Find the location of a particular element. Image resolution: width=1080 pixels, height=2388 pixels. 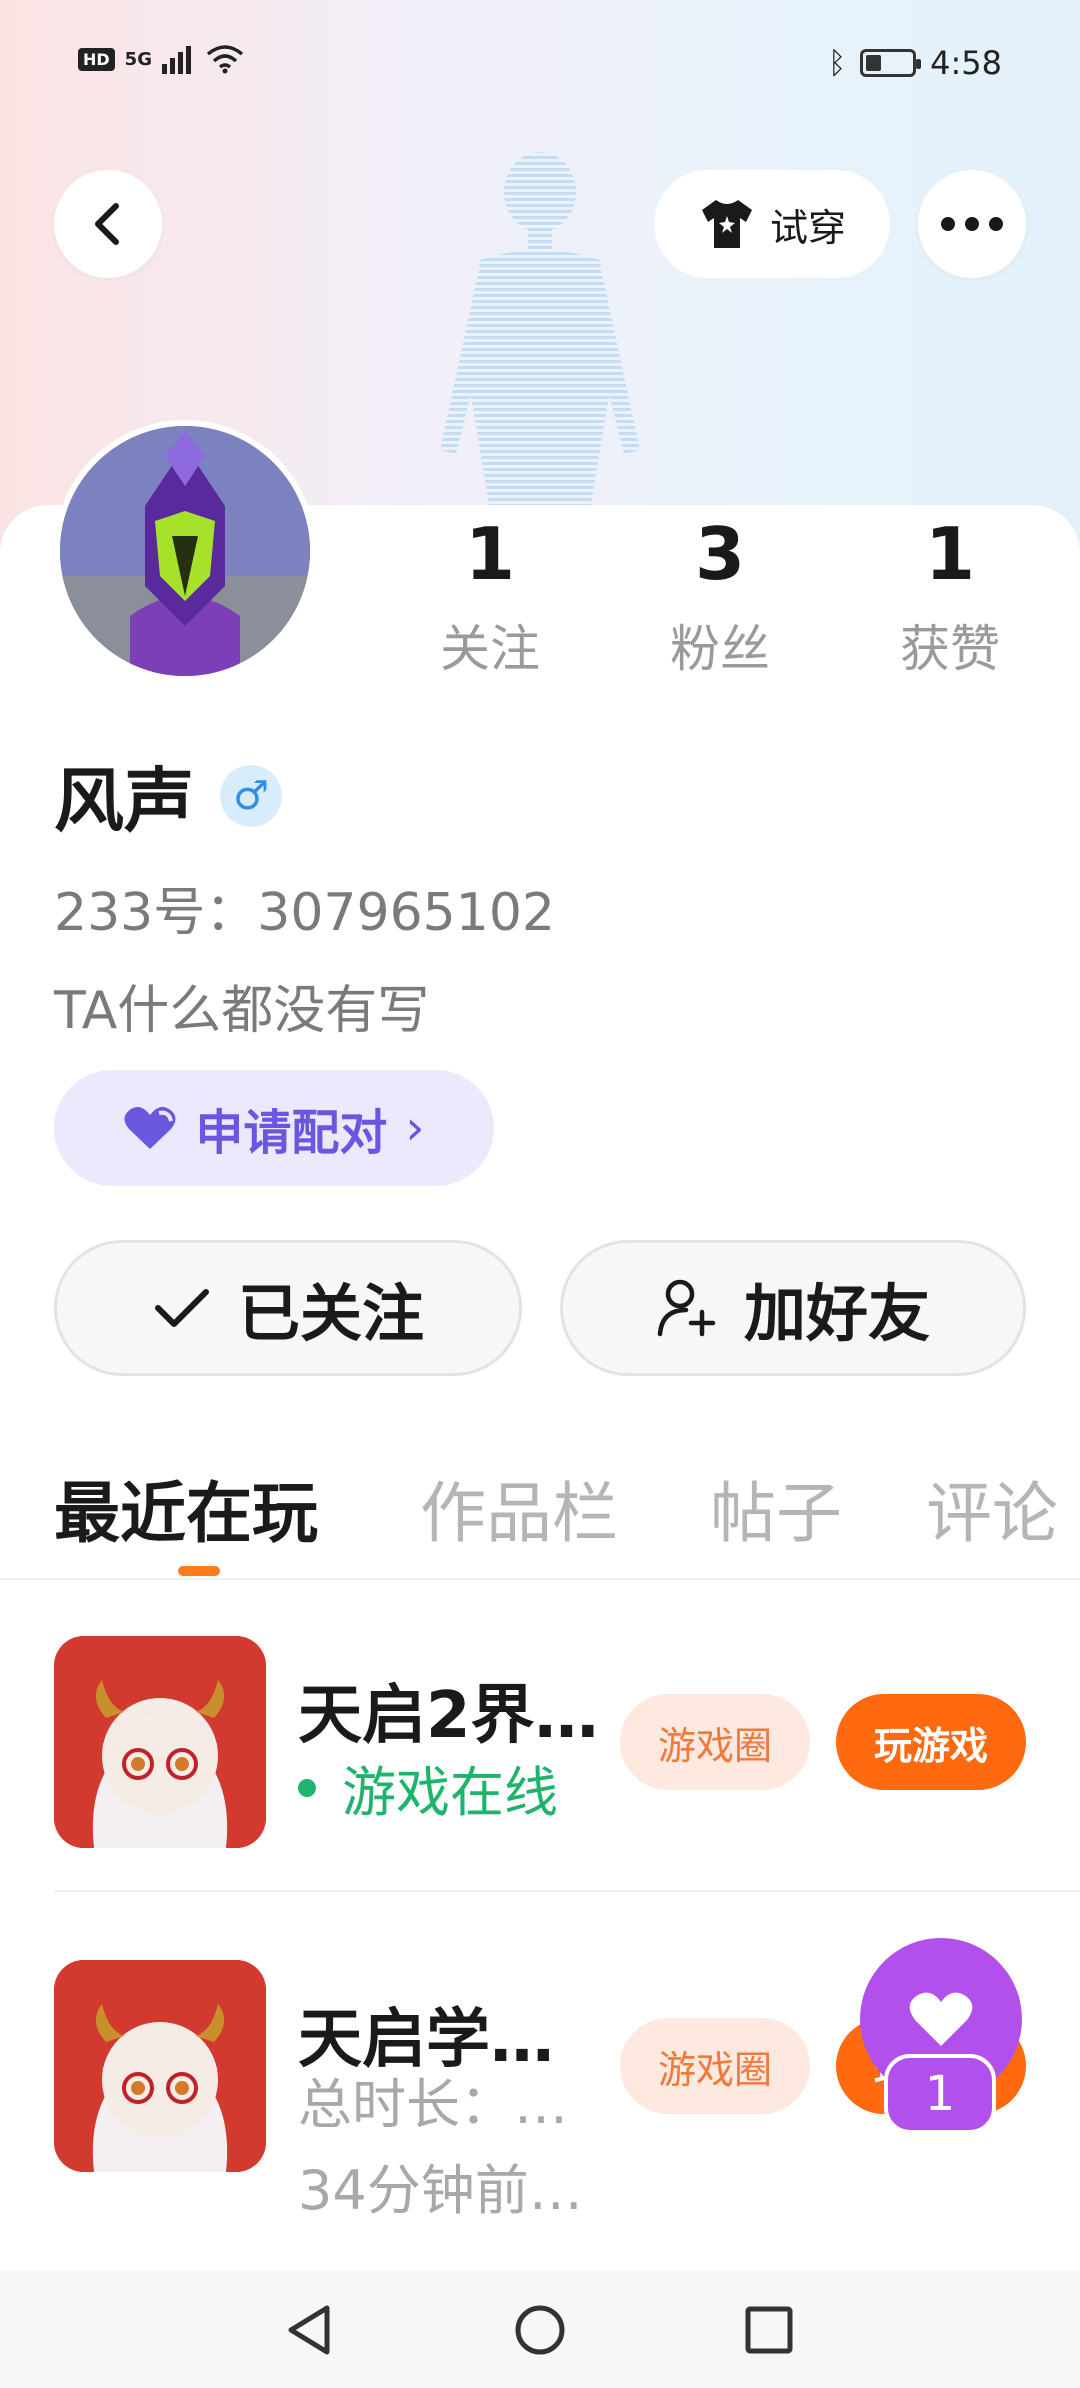

request-pair-button: 申请配对 › is located at coordinates (274, 1128).